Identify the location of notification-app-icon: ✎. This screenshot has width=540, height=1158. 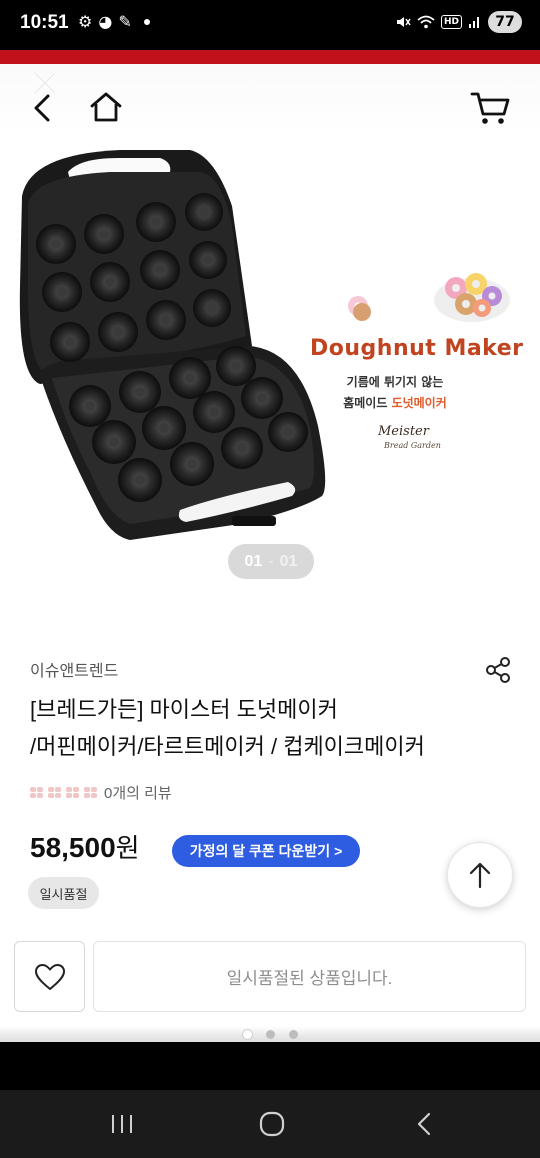
(125, 21).